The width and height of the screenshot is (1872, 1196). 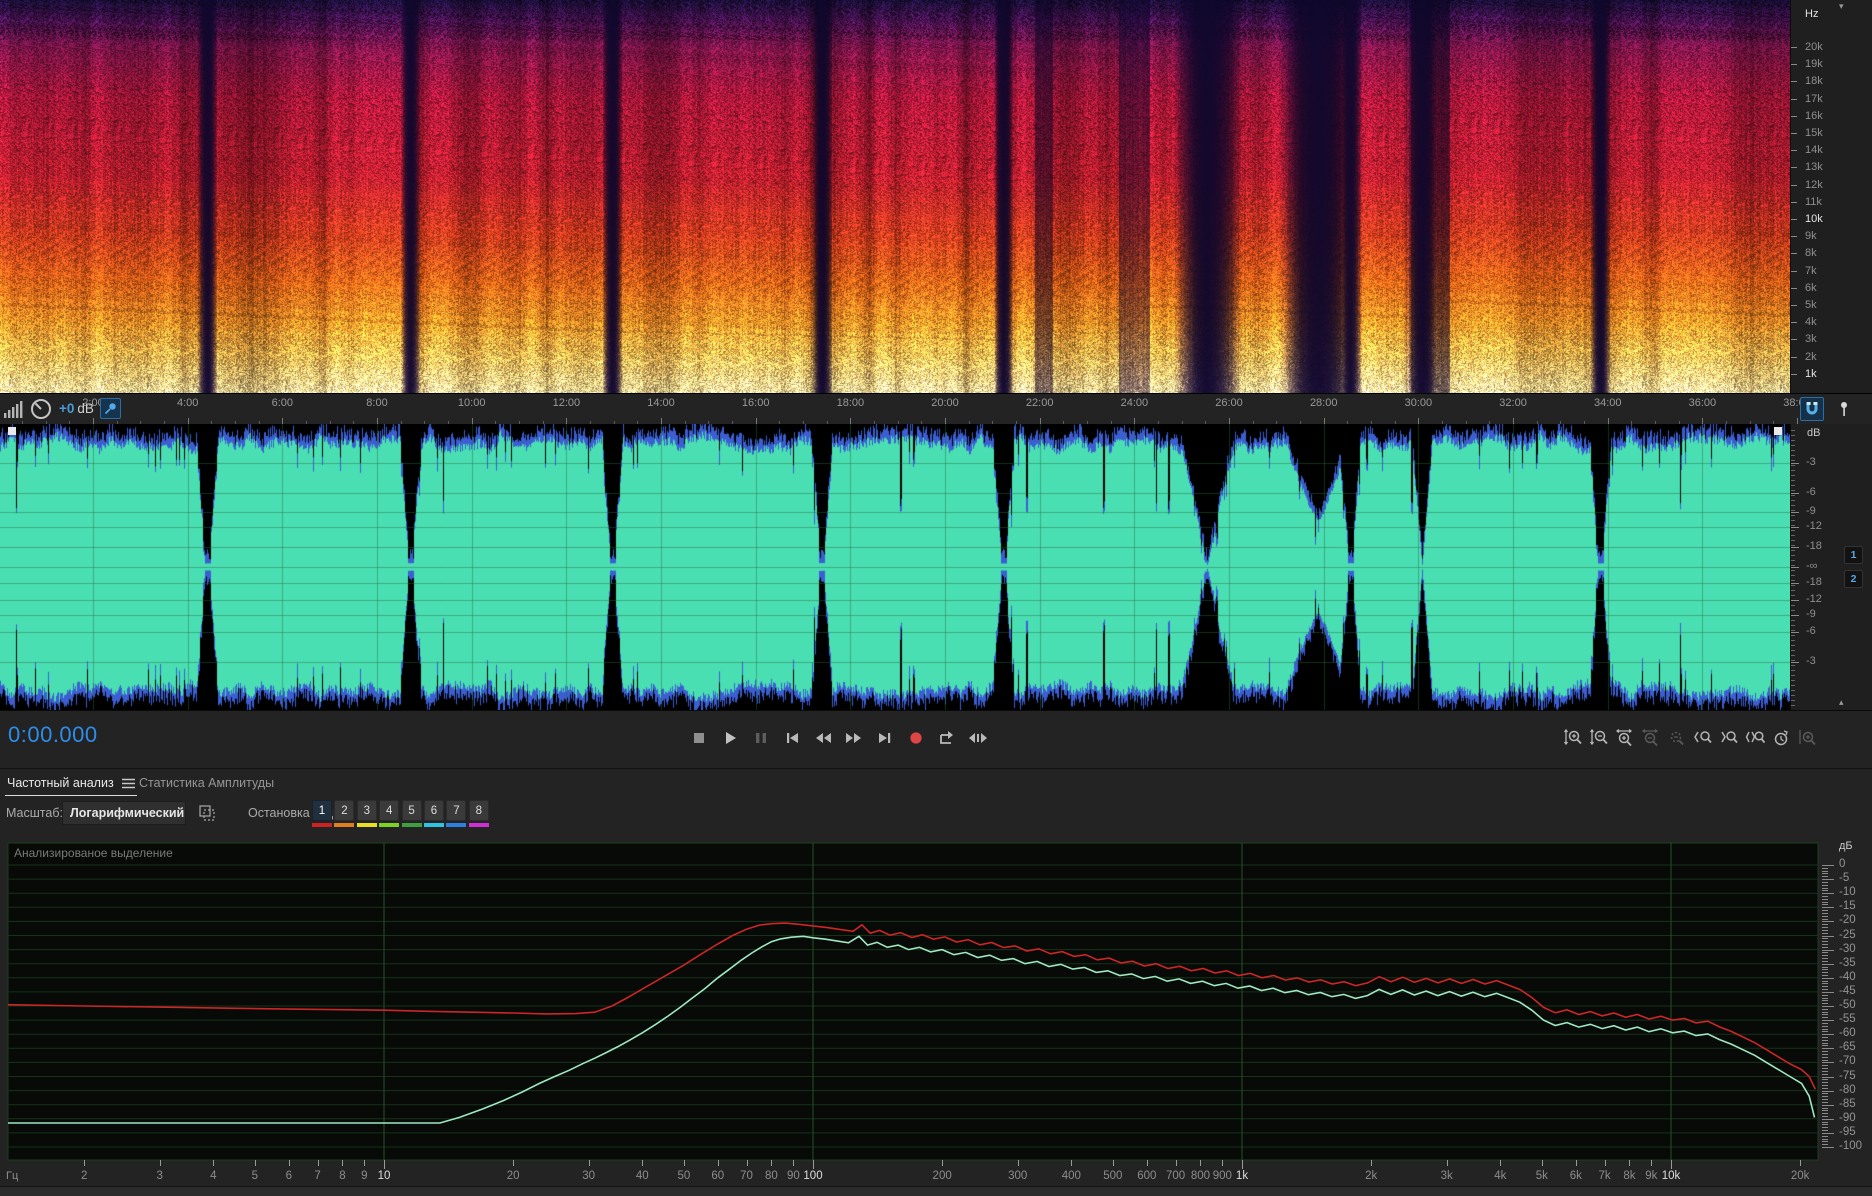 I want to click on hold-frame-button-2: 2, so click(x=344, y=810).